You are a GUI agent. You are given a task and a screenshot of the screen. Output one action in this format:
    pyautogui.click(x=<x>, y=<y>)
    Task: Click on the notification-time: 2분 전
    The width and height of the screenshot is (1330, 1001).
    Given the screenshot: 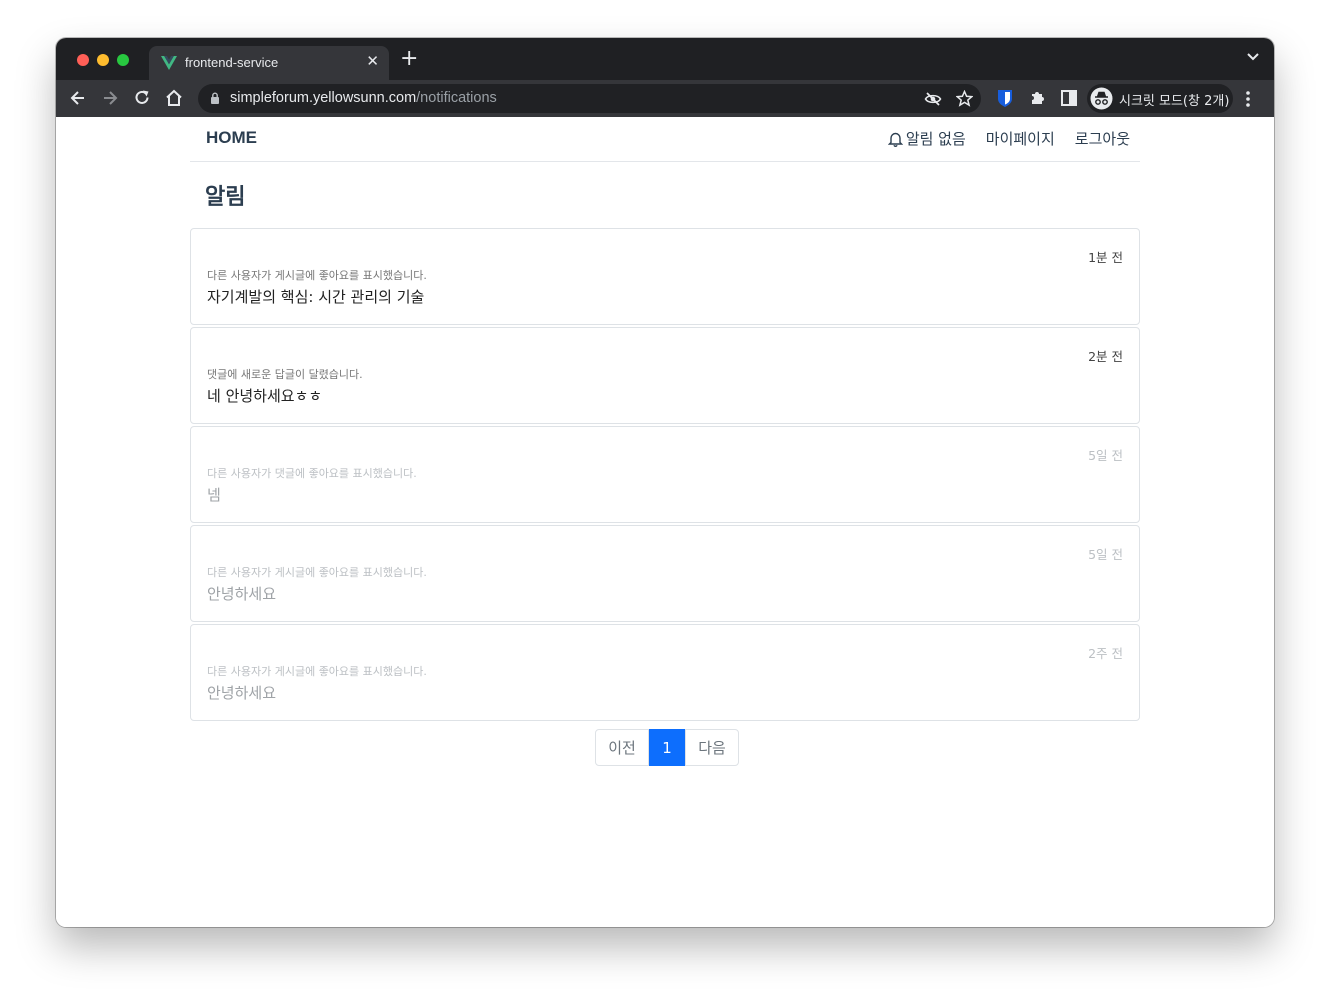 What is the action you would take?
    pyautogui.click(x=1105, y=356)
    